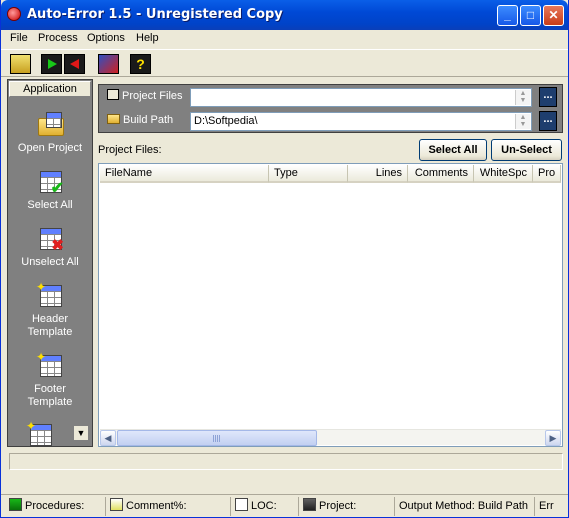 Image resolution: width=569 pixels, height=518 pixels. I want to click on tools-icon, so click(108, 64).